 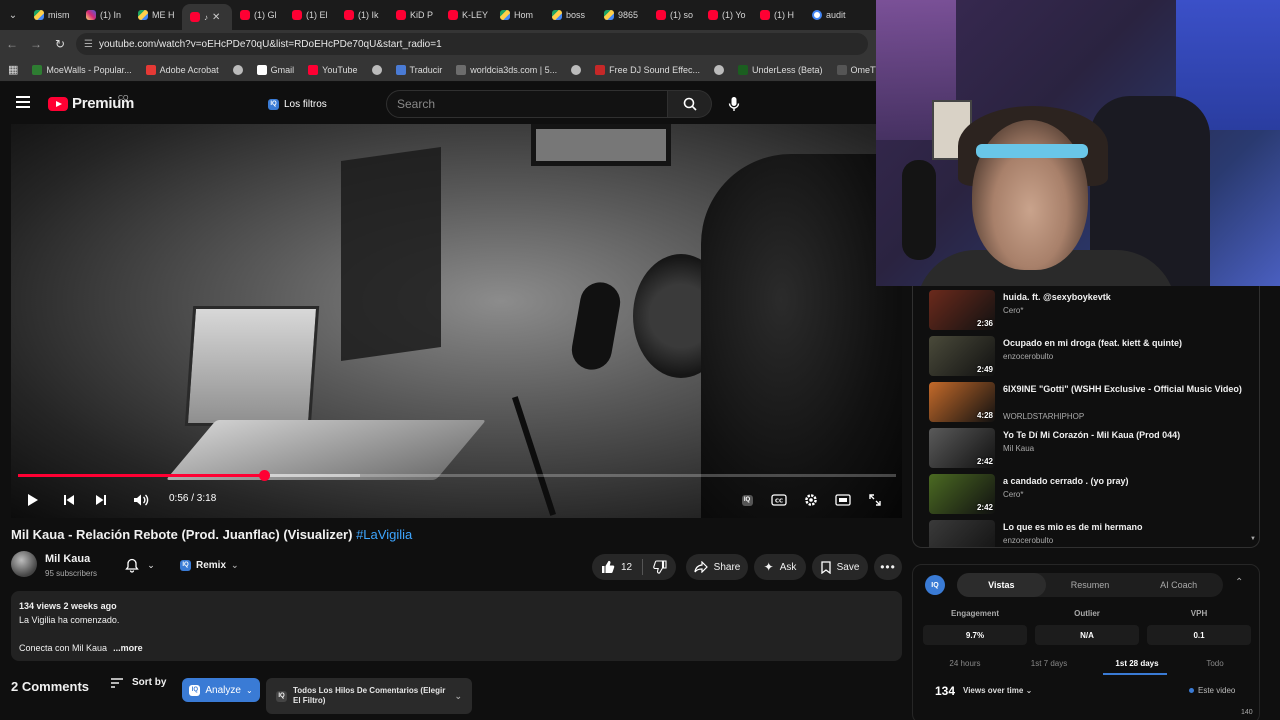 What do you see at coordinates (518, 15) in the screenshot?
I see `browser-tab: Hom` at bounding box center [518, 15].